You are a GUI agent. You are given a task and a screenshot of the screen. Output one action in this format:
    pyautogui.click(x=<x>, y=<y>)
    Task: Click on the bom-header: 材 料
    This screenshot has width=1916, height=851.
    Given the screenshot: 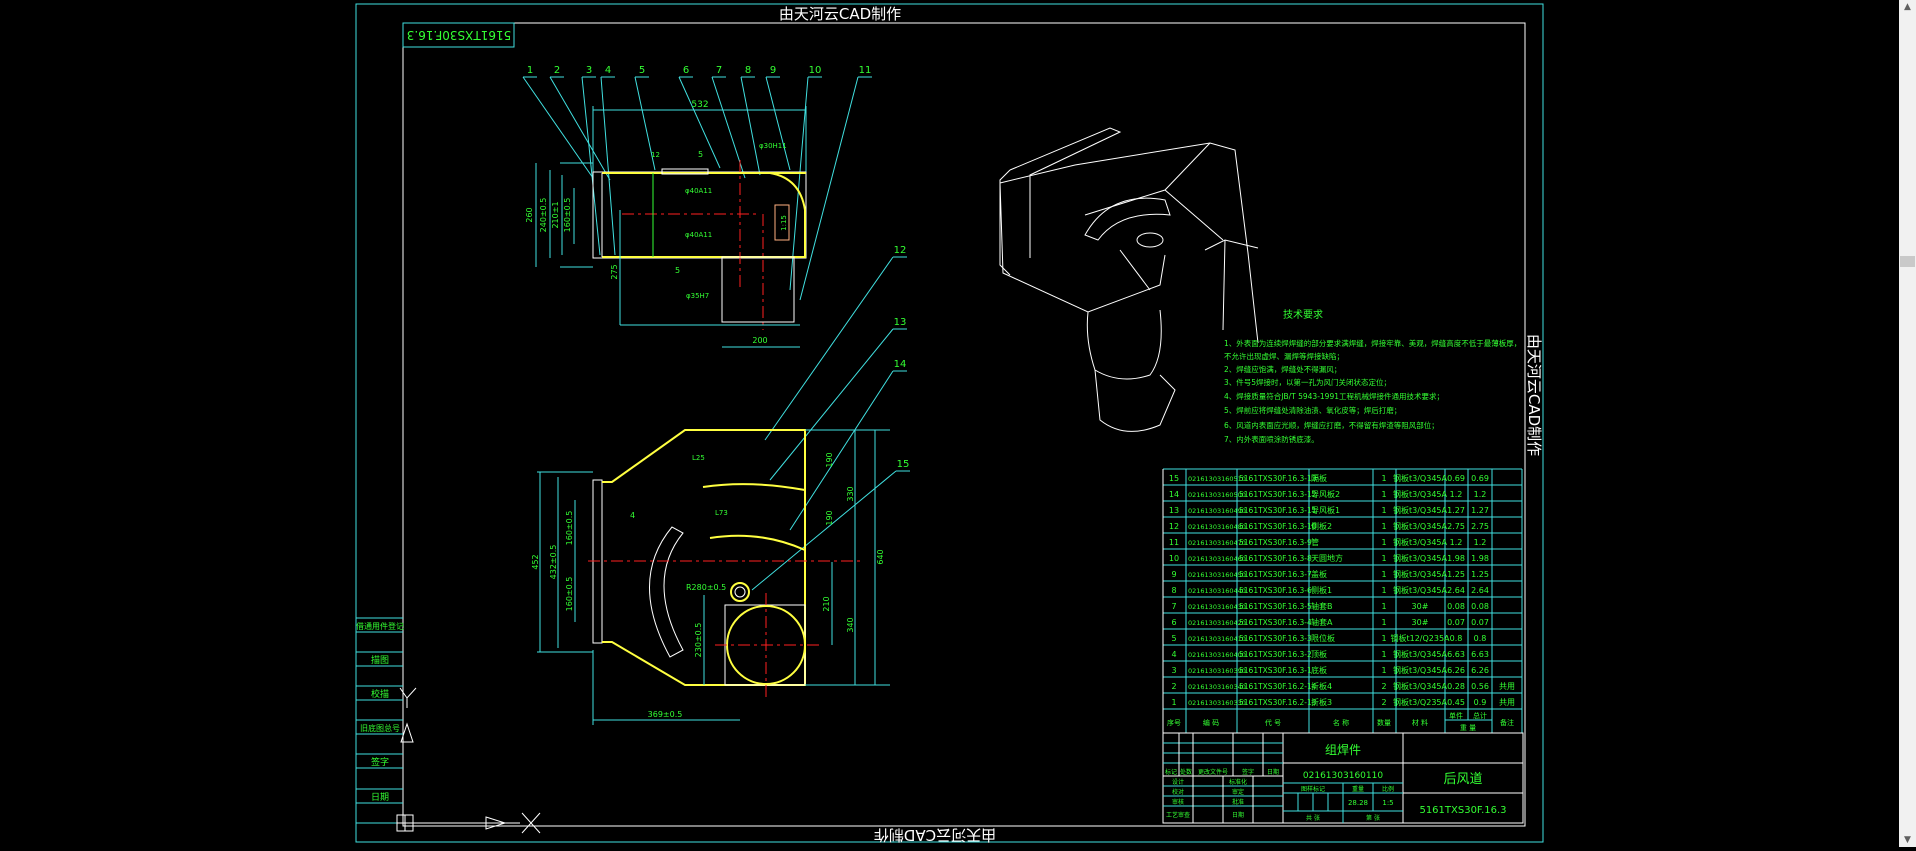 What is the action you would take?
    pyautogui.click(x=1420, y=722)
    